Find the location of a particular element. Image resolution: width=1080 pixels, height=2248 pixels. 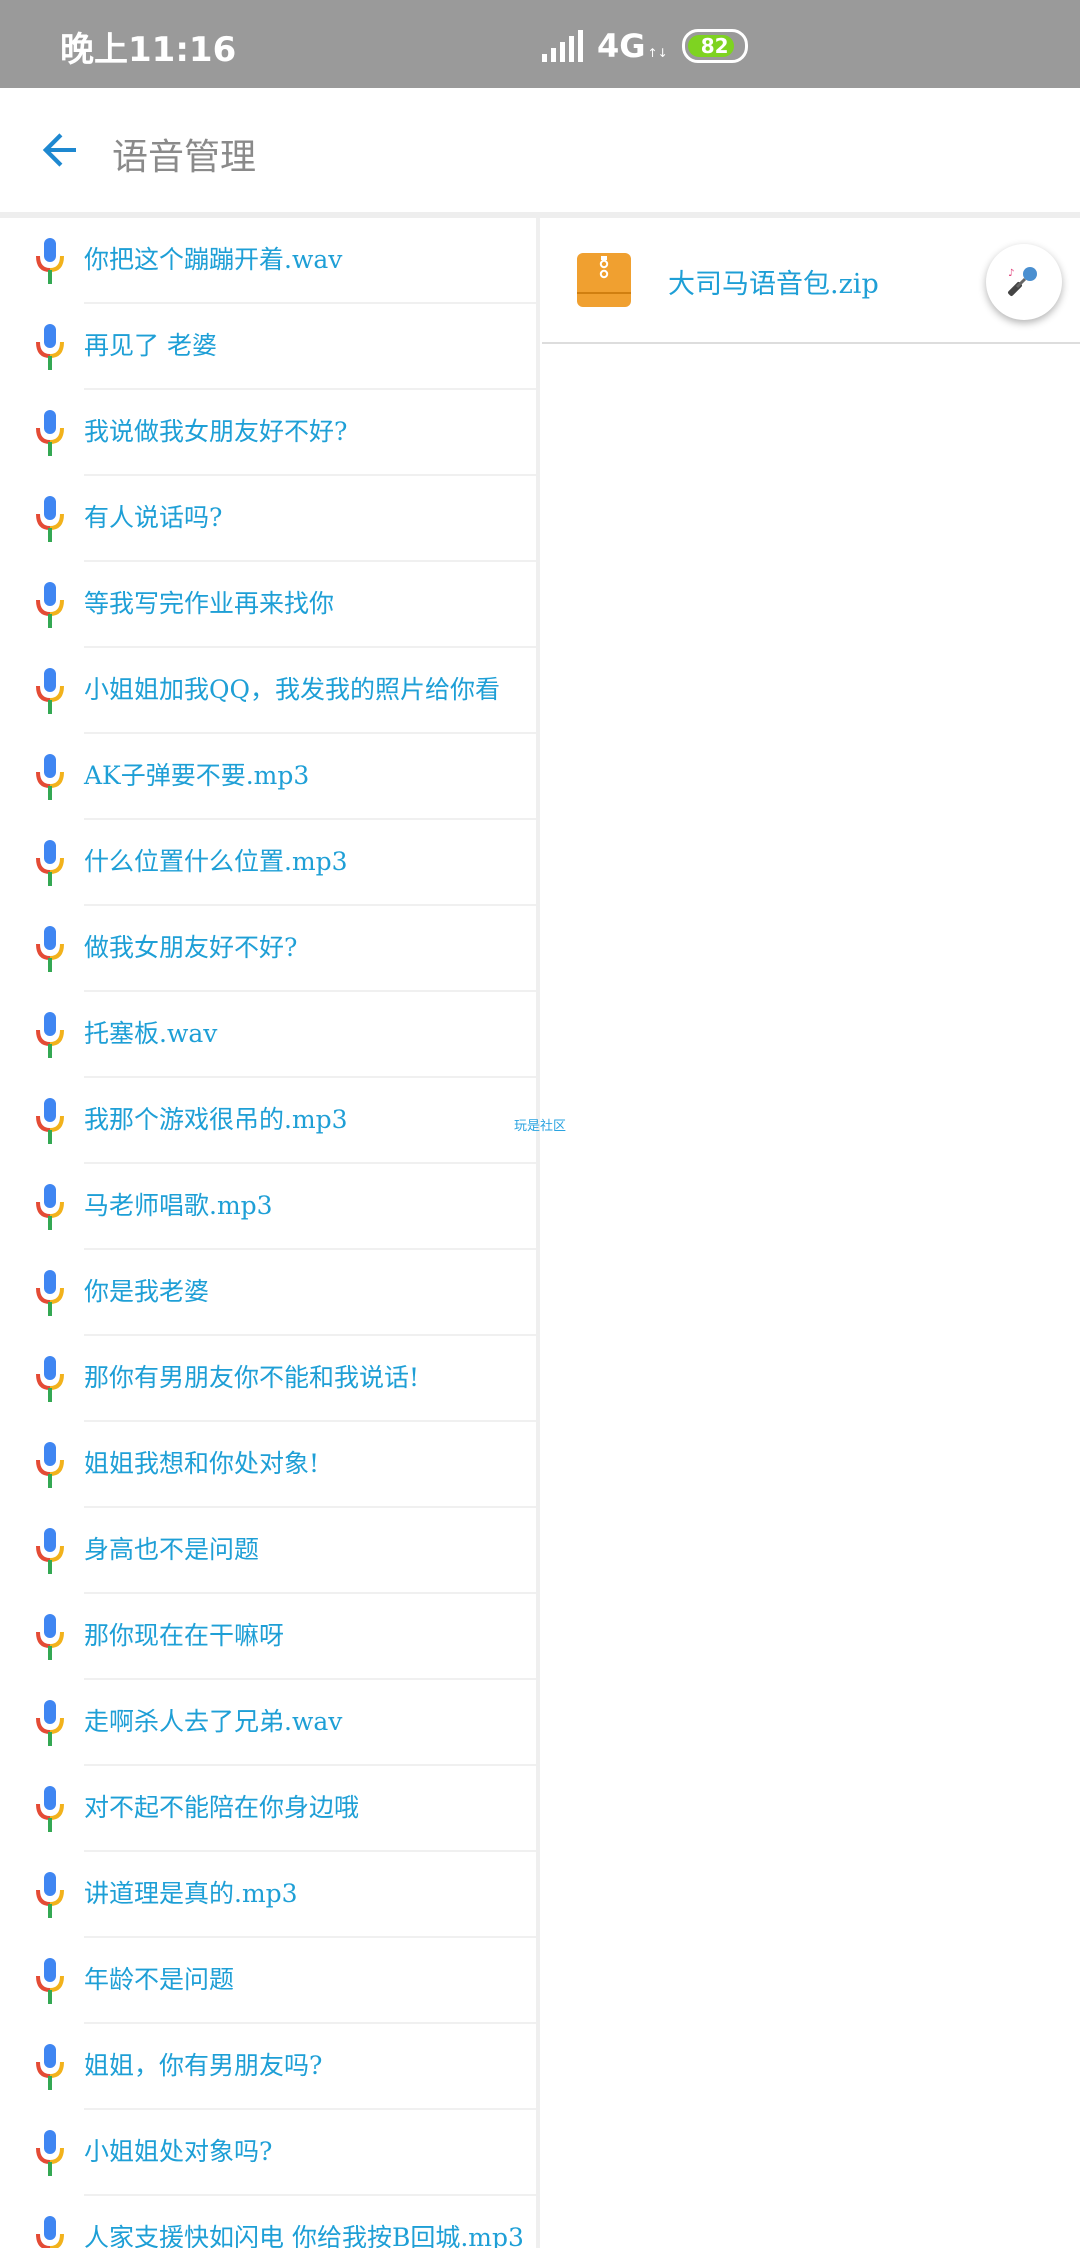

voice-list-item: 等我写完作业再来找你 is located at coordinates (268, 605).